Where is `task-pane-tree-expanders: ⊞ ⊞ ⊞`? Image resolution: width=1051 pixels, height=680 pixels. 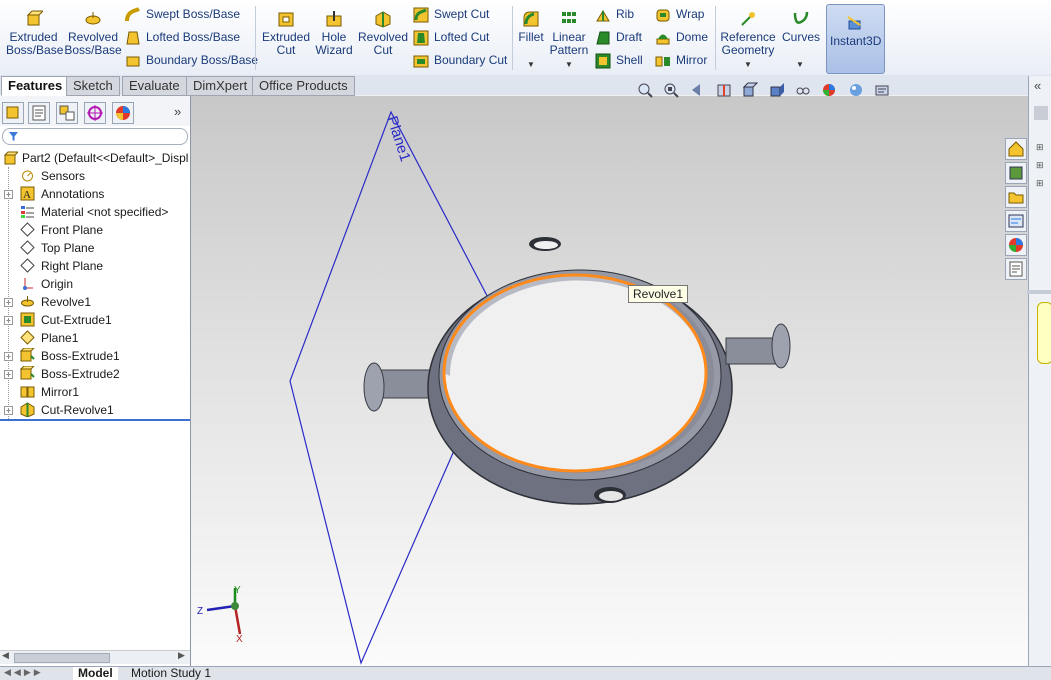
task-pane-tree-expanders: ⊞ ⊞ ⊞ is located at coordinates (1040, 165).